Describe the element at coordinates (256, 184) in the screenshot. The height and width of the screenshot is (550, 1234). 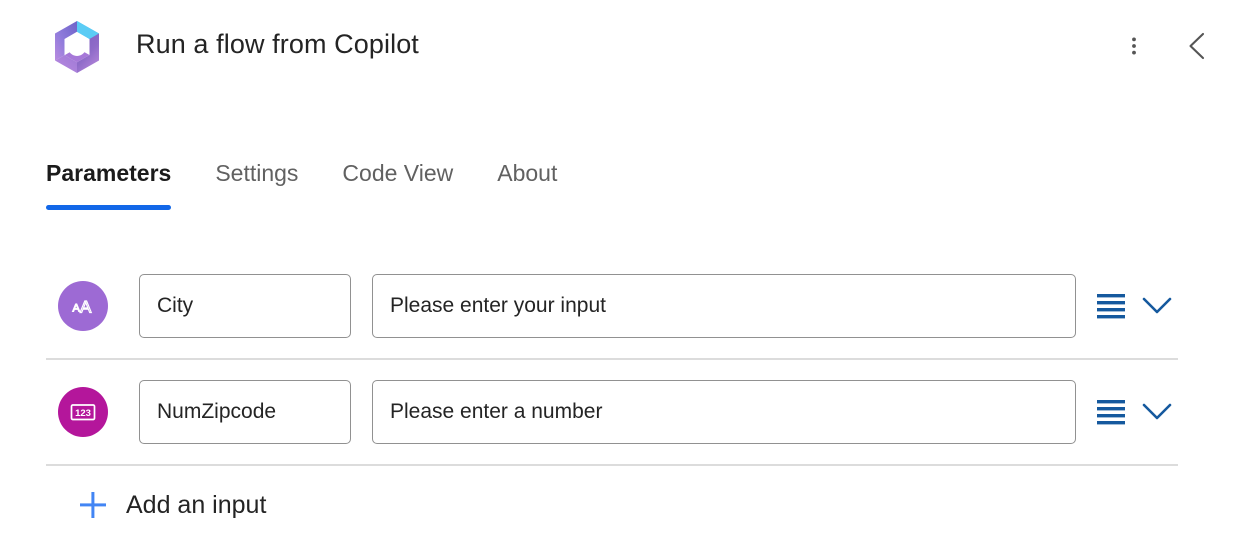
I see `tab-settings: Settings` at that location.